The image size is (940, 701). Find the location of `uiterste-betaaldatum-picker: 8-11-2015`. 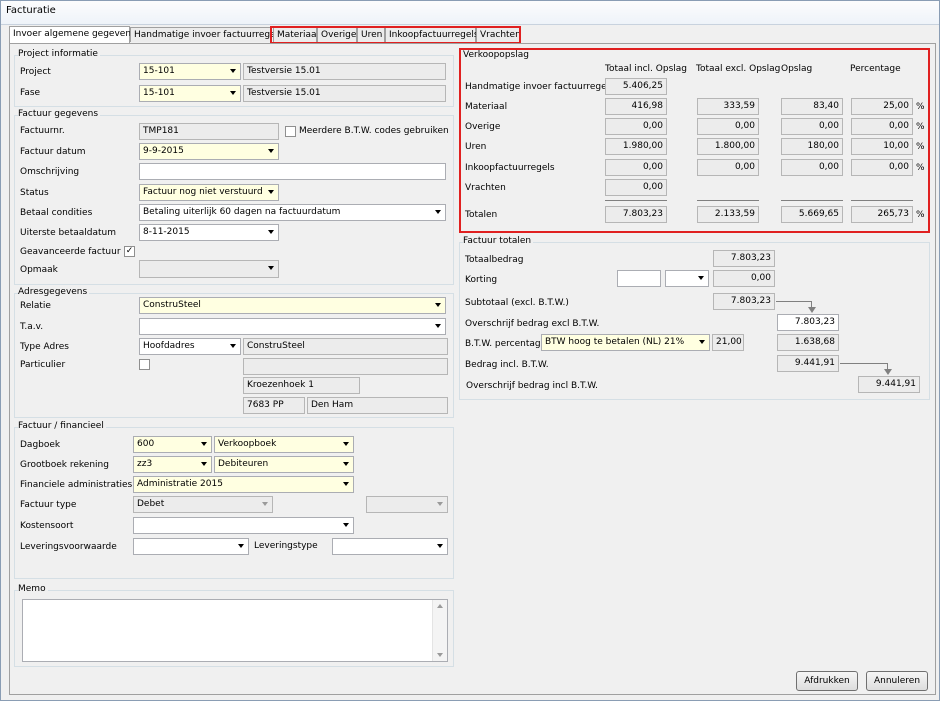

uiterste-betaaldatum-picker: 8-11-2015 is located at coordinates (209, 232).